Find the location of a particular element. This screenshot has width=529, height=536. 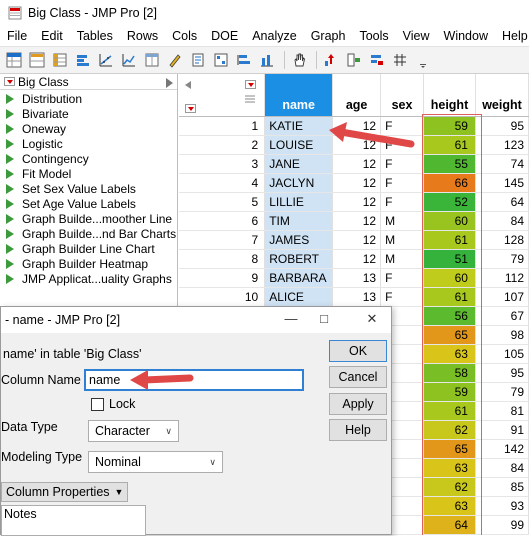

cell-height: 66 is located at coordinates (449, 183).